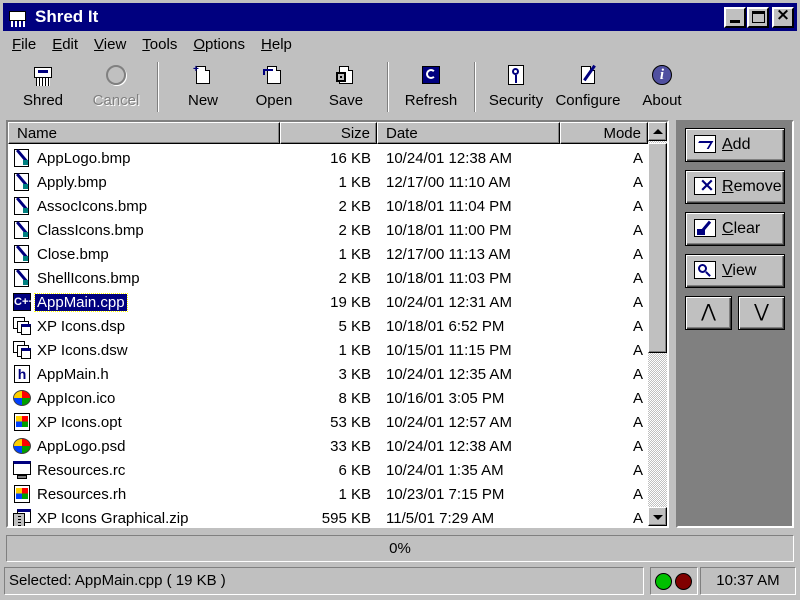  I want to click on table-row: AppIcon.ico 8 KB 10/16/01 3:05 PM A, so click(328, 398).